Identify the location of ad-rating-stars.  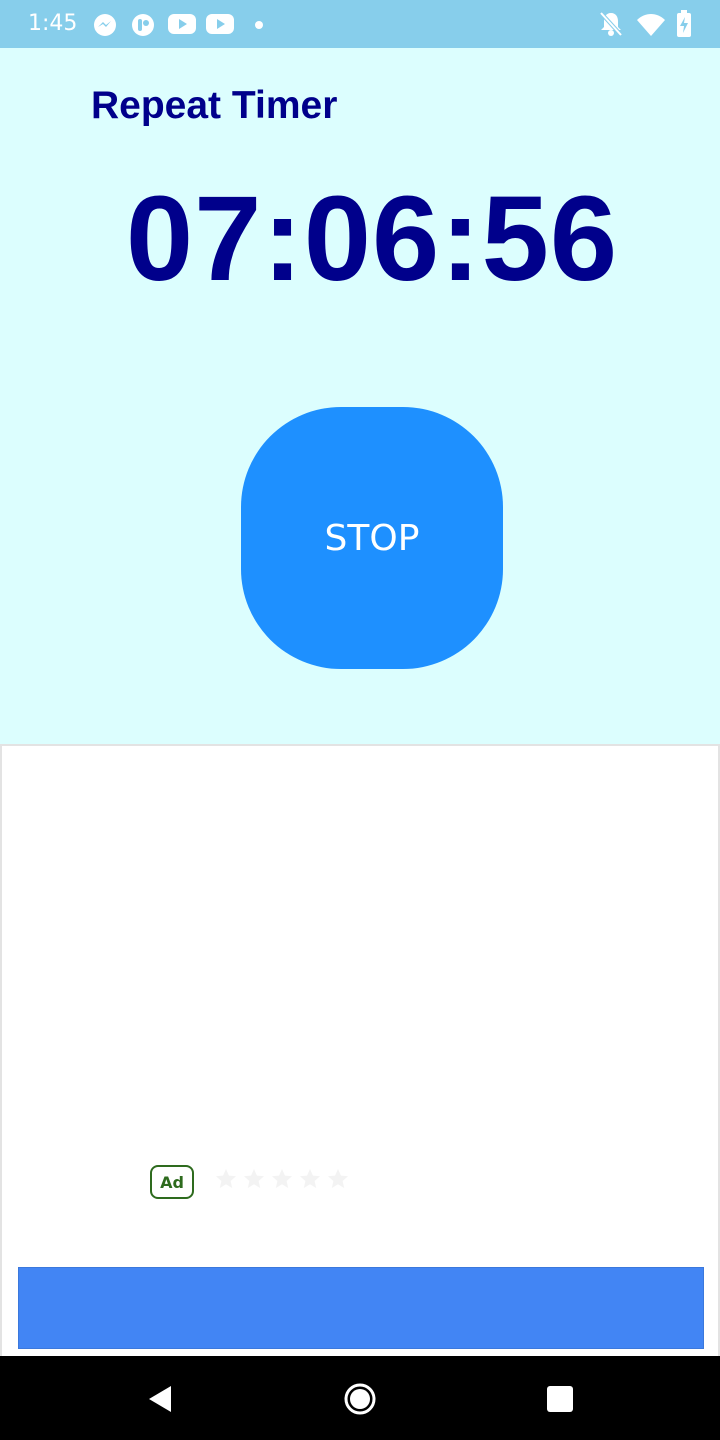
(289, 1180).